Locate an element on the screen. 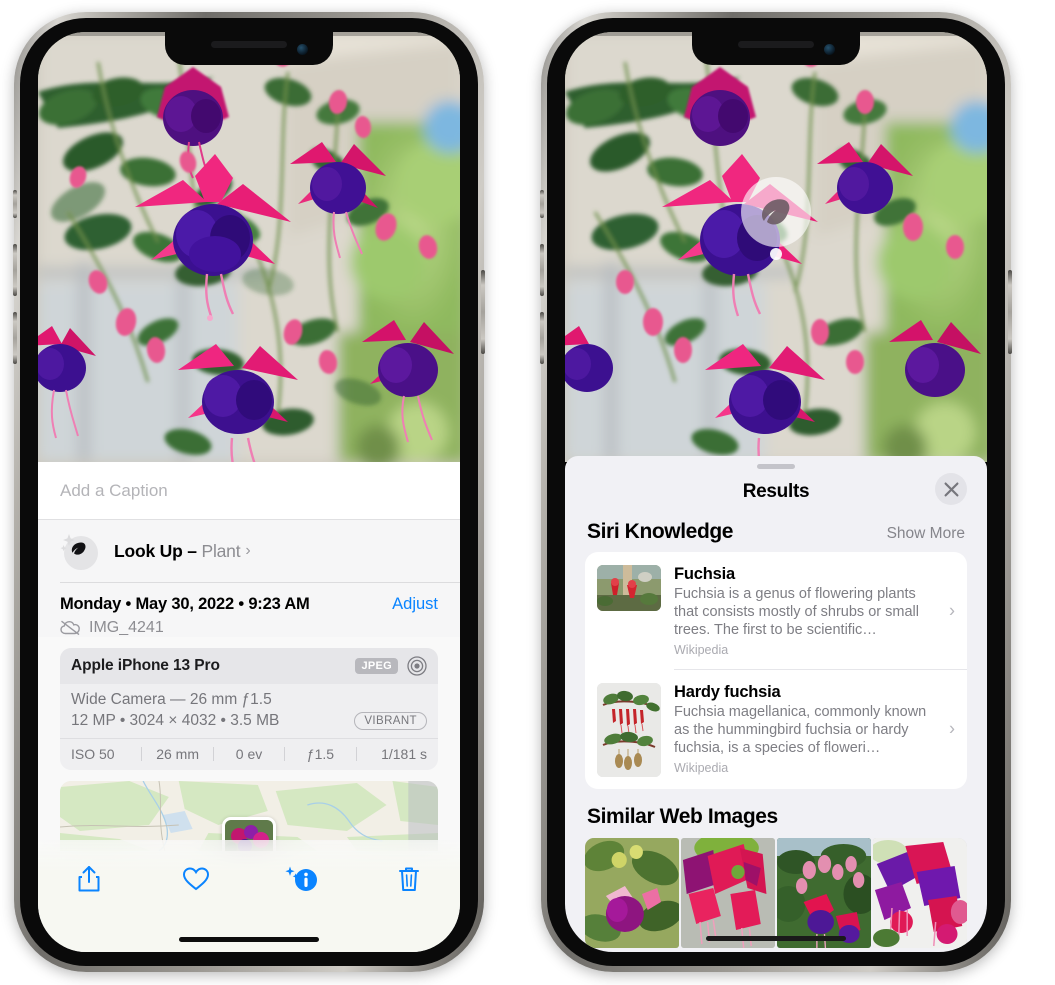 This screenshot has height=985, width=1055. siri-knowledge-title: Siri Knowledge is located at coordinates (660, 531).